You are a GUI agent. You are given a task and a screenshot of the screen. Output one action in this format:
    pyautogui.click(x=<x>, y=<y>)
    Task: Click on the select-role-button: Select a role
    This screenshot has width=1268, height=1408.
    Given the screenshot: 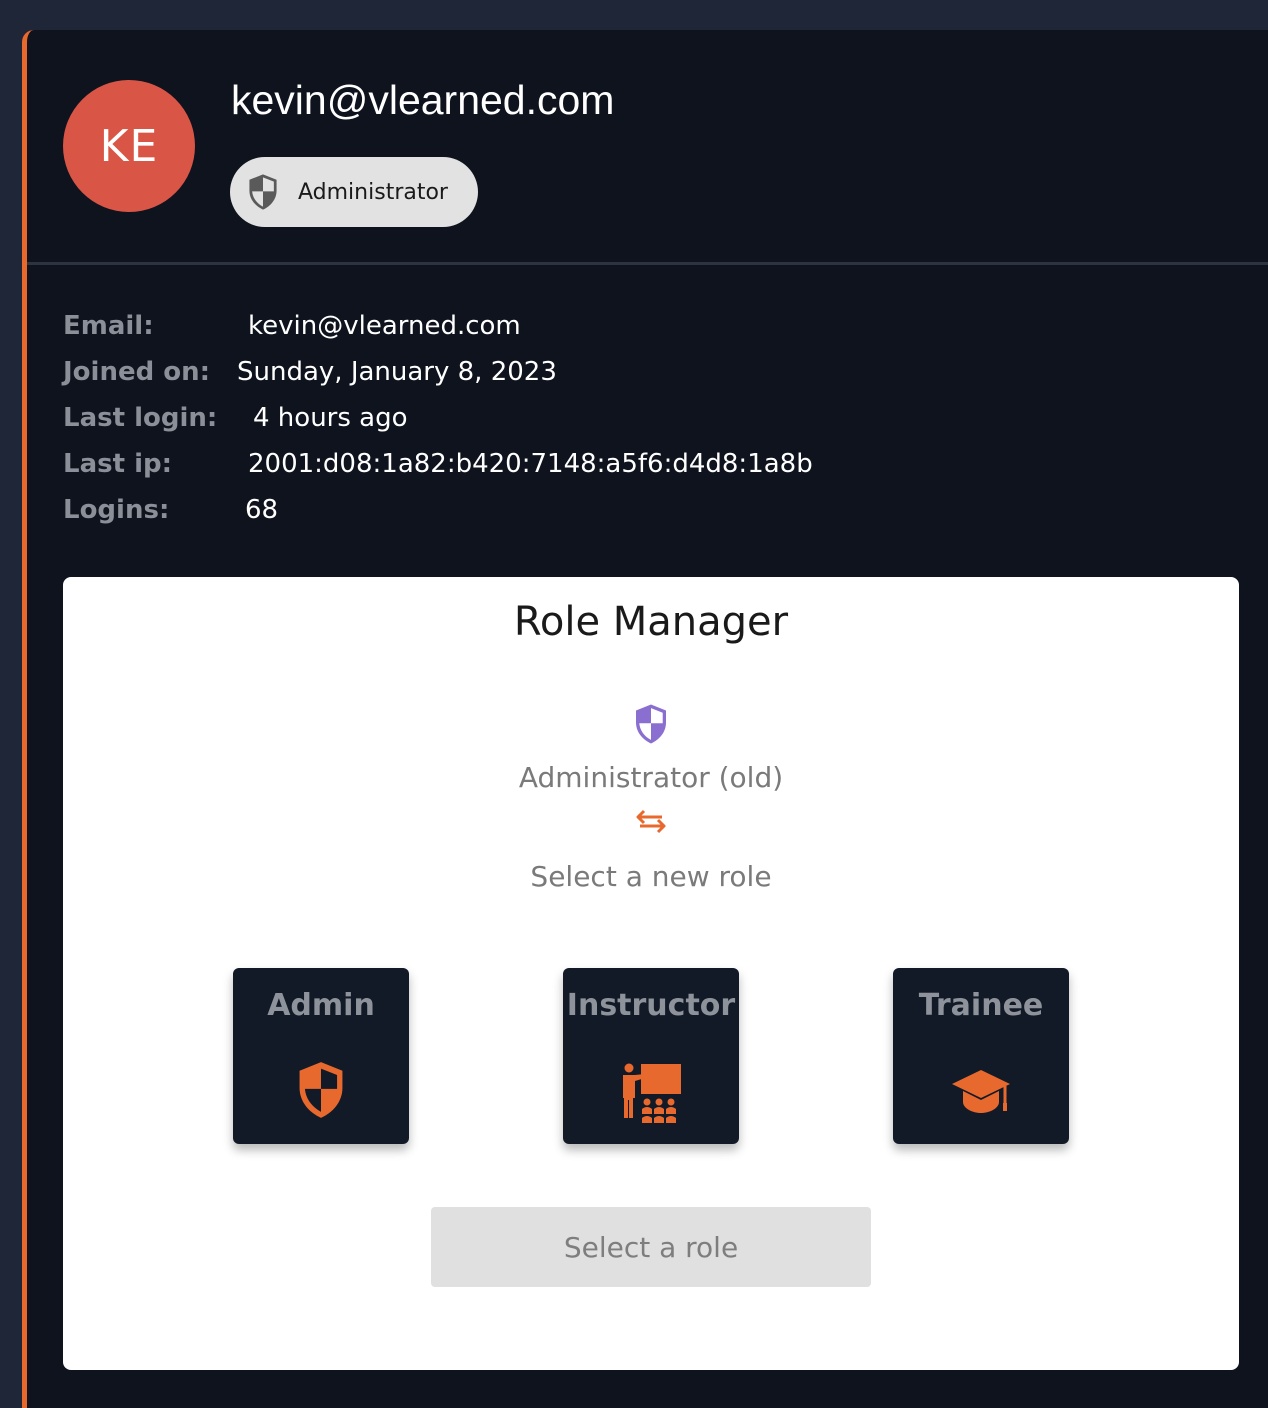 What is the action you would take?
    pyautogui.click(x=651, y=1247)
    